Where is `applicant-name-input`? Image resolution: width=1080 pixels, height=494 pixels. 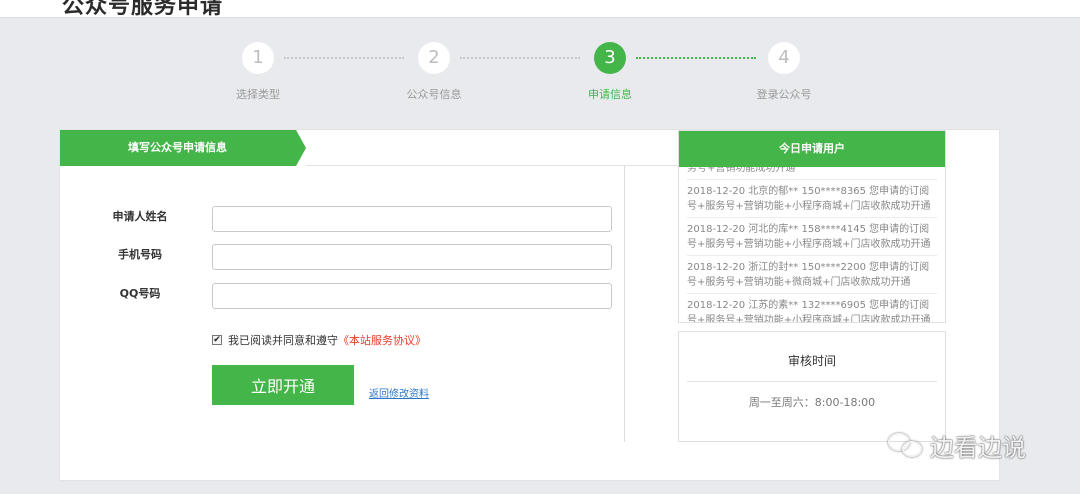
applicant-name-input is located at coordinates (412, 219).